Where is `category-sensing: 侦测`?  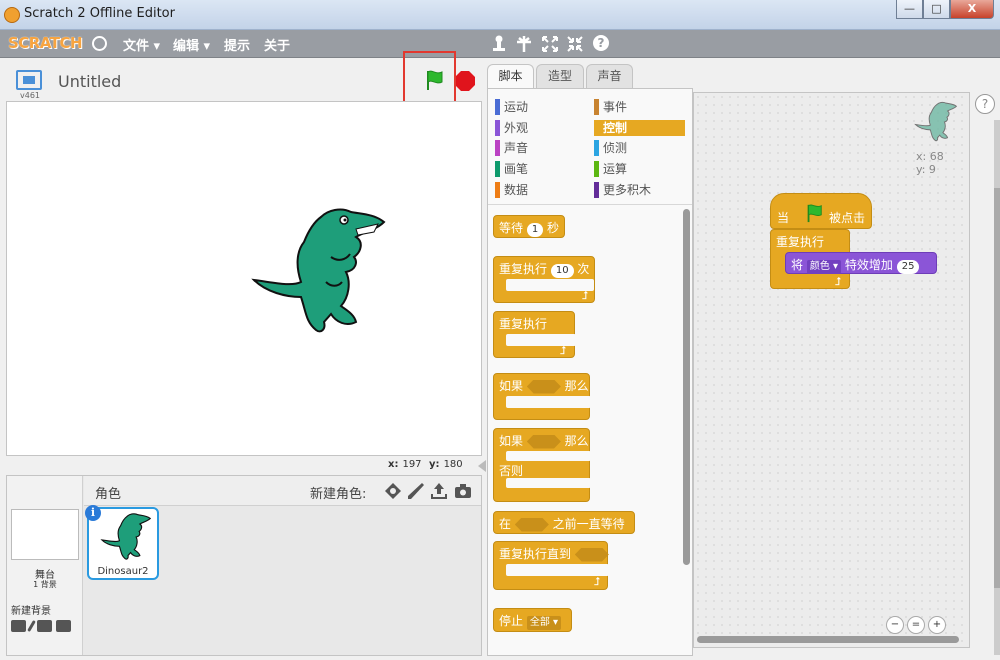
category-sensing: 侦测 is located at coordinates (639, 148).